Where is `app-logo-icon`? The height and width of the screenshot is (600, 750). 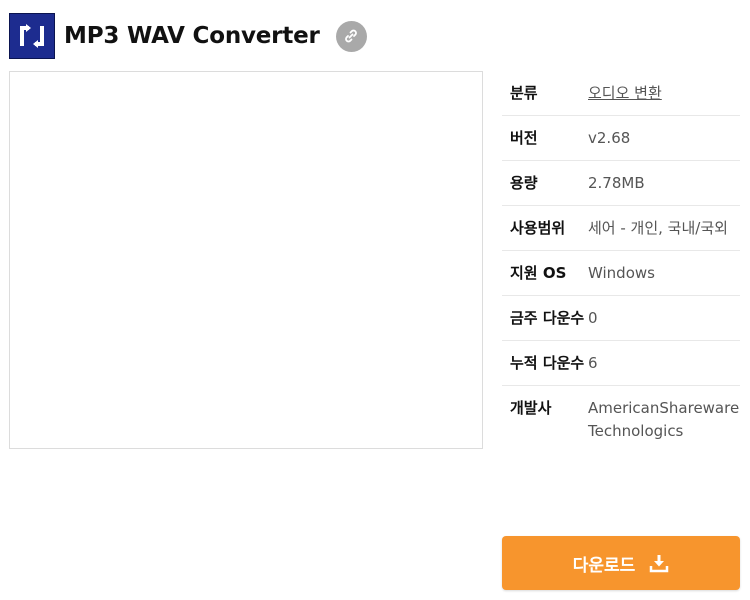 app-logo-icon is located at coordinates (32, 36).